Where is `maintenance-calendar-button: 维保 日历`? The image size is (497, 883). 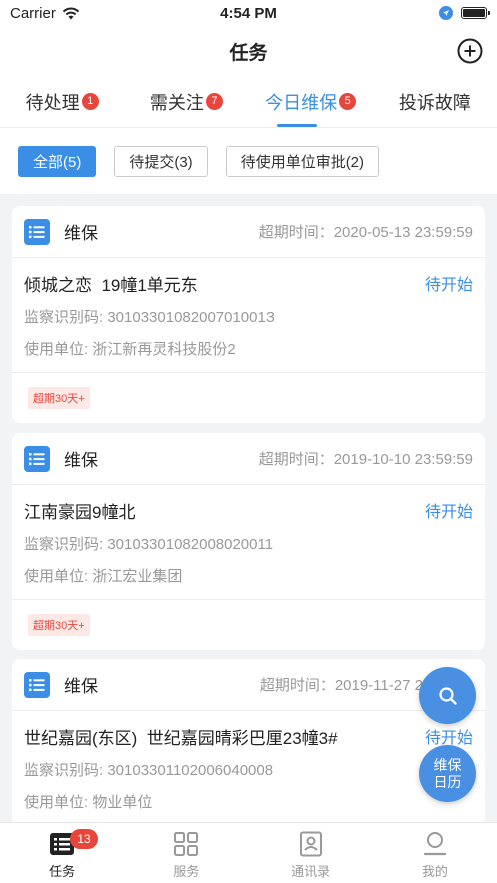
maintenance-calendar-button: 维保 日历 is located at coordinates (447, 773).